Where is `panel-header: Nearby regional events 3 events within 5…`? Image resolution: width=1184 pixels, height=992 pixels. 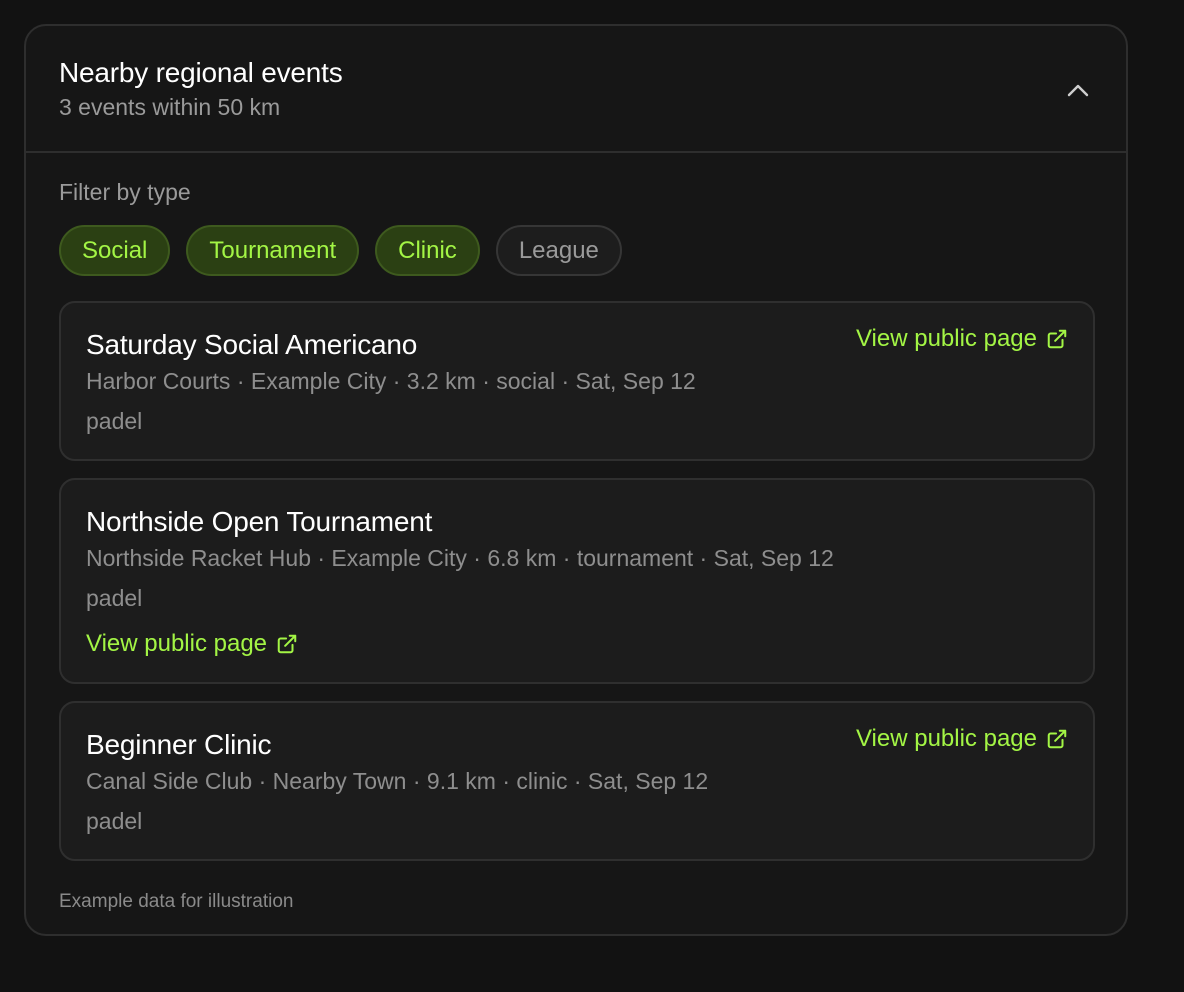
panel-header: Nearby regional events 3 events within 5… is located at coordinates (576, 89).